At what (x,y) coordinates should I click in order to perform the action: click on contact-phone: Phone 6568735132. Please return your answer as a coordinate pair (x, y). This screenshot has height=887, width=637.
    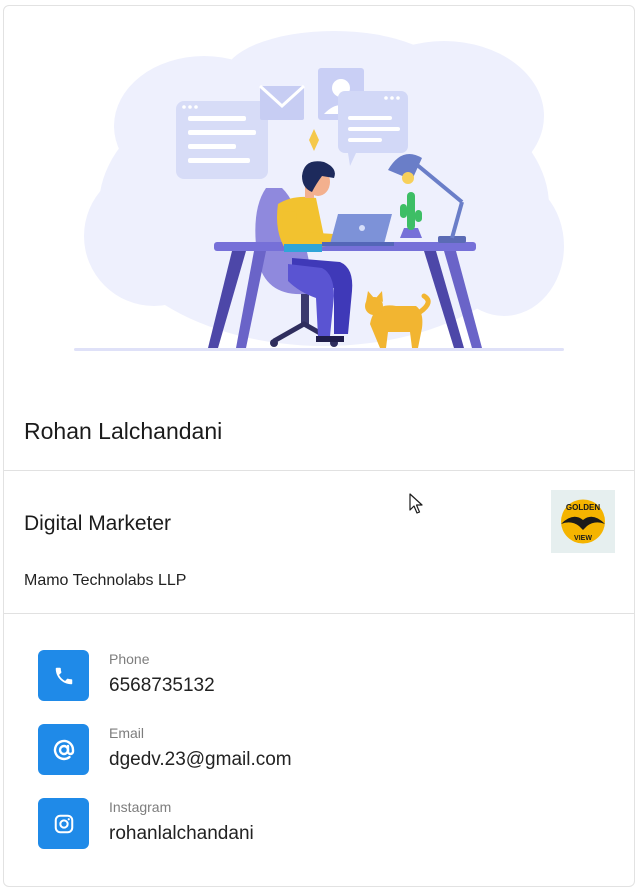
    Looking at the image, I should click on (318, 676).